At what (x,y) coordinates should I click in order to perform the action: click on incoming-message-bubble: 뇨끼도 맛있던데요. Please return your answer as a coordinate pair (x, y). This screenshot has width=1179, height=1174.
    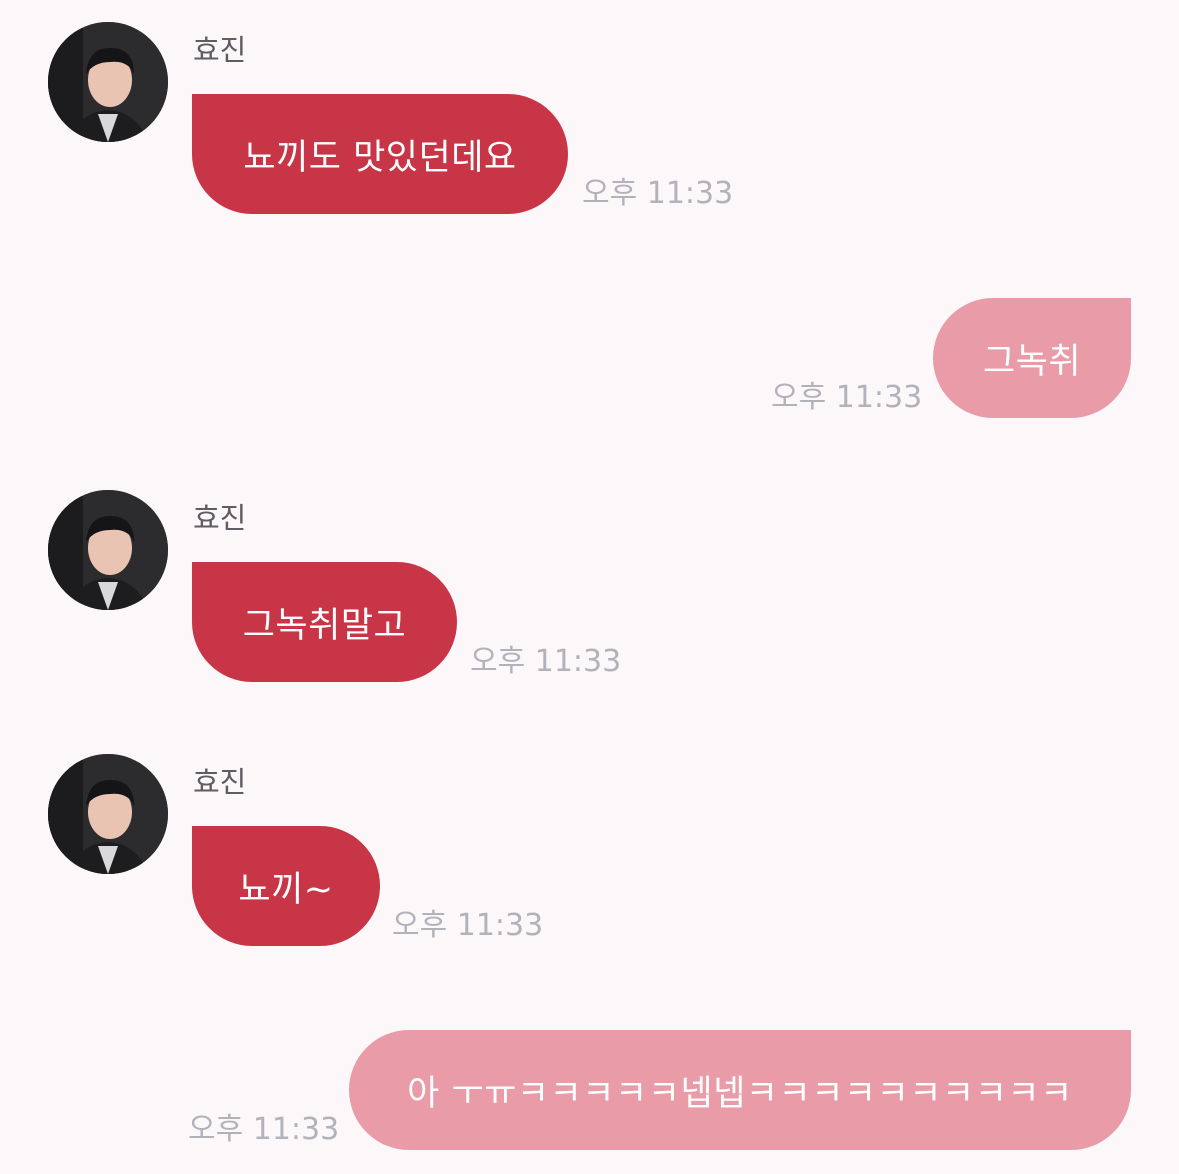
    Looking at the image, I should click on (380, 154).